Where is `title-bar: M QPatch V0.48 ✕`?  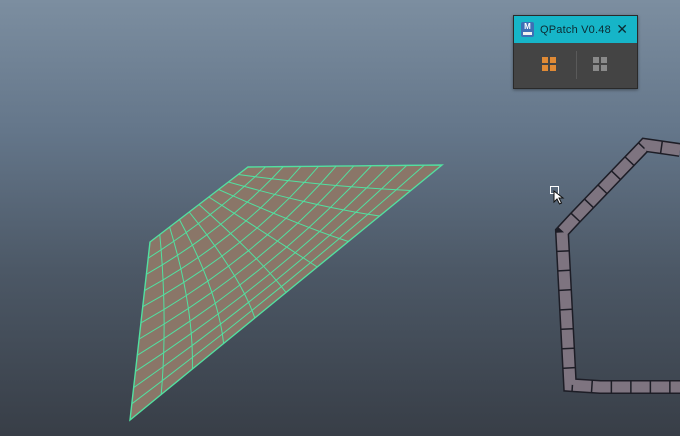
title-bar: M QPatch V0.48 ✕ is located at coordinates (575, 29).